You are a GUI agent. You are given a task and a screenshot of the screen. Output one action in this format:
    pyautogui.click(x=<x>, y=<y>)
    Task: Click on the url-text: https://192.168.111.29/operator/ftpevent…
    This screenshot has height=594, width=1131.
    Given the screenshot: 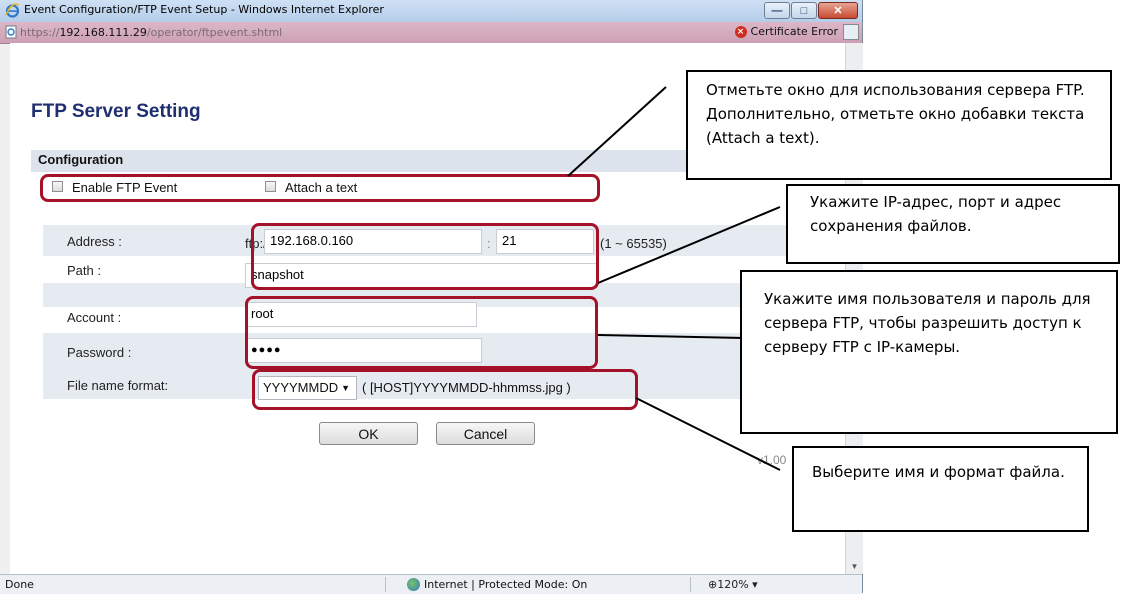 What is the action you would take?
    pyautogui.click(x=151, y=32)
    